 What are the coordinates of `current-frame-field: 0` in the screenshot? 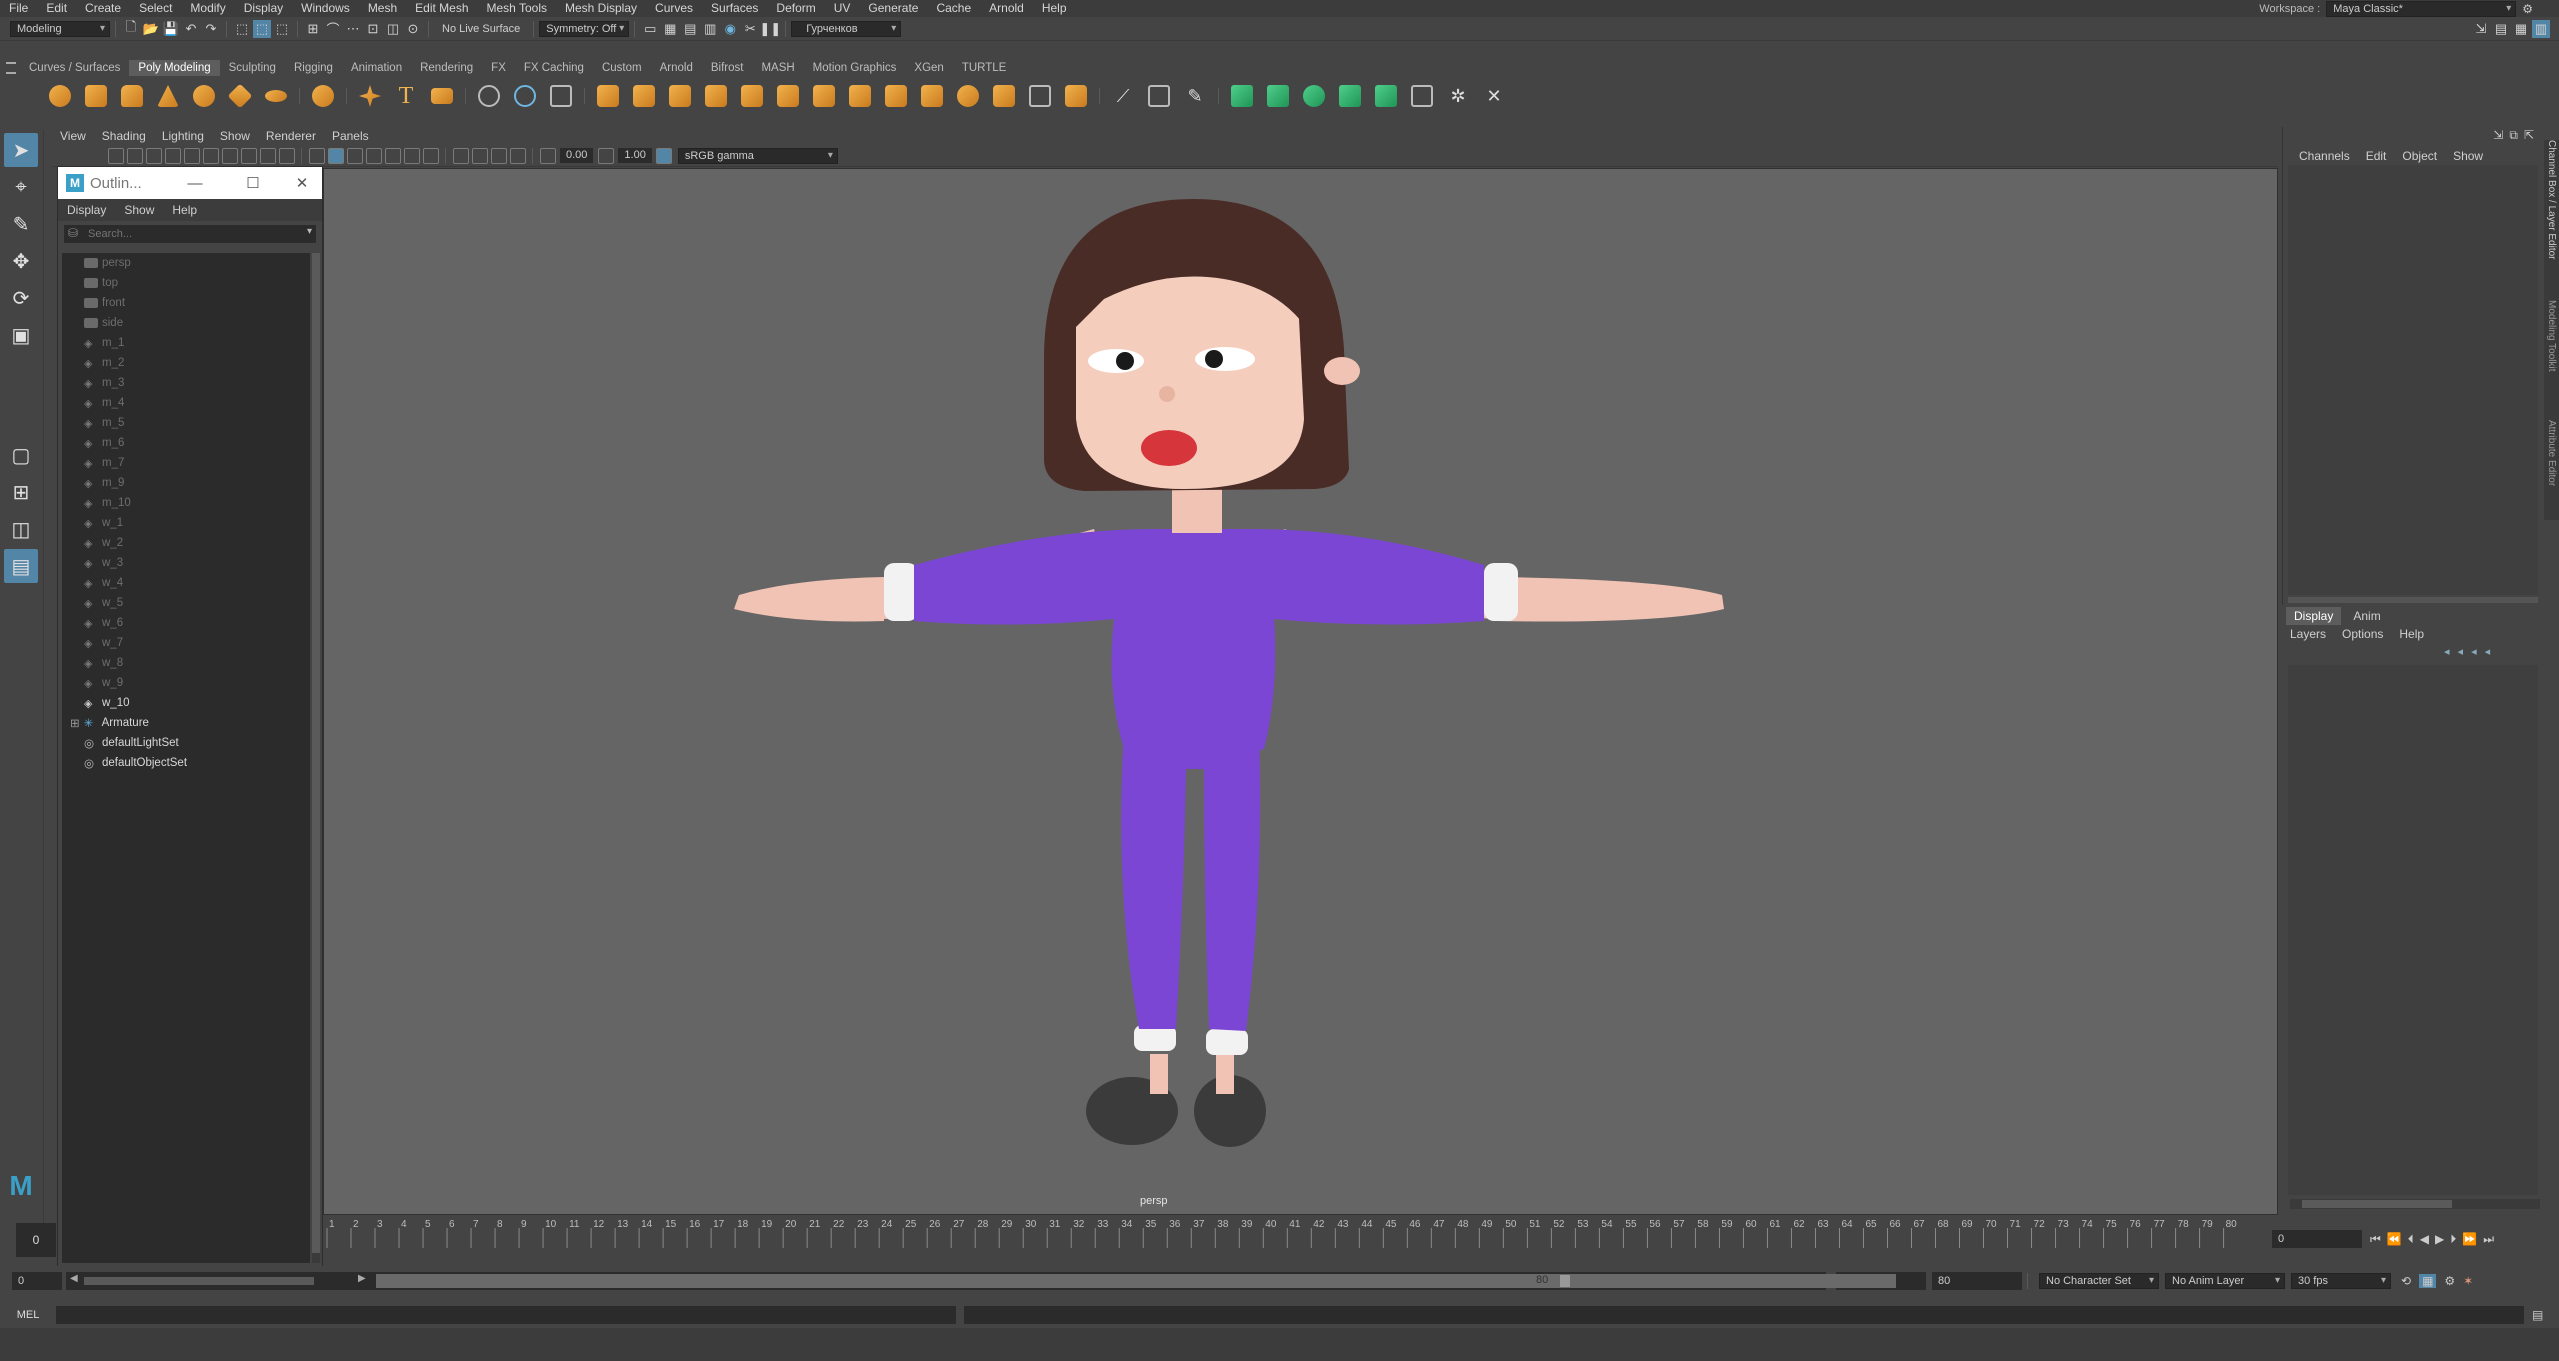 It's located at (2317, 1239).